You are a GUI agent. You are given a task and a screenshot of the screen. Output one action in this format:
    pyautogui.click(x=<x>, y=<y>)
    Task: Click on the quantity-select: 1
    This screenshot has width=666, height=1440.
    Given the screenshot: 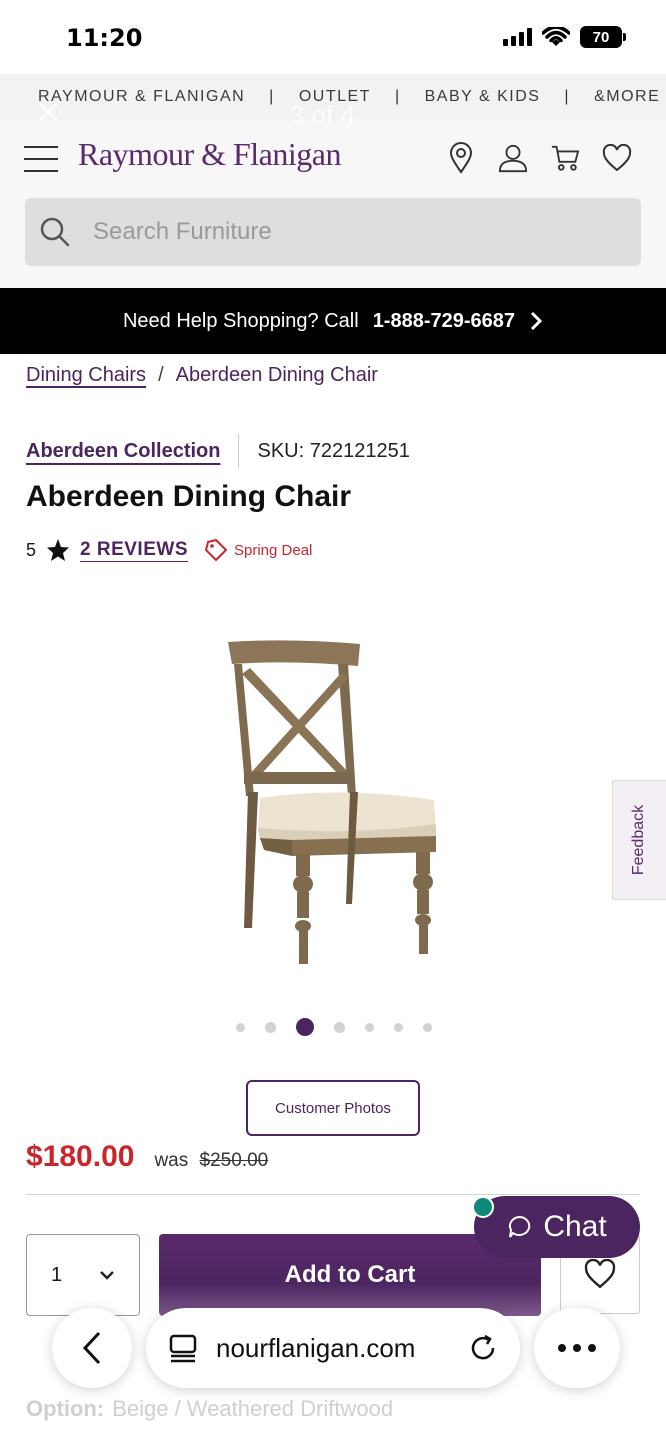 What is the action you would take?
    pyautogui.click(x=83, y=1275)
    